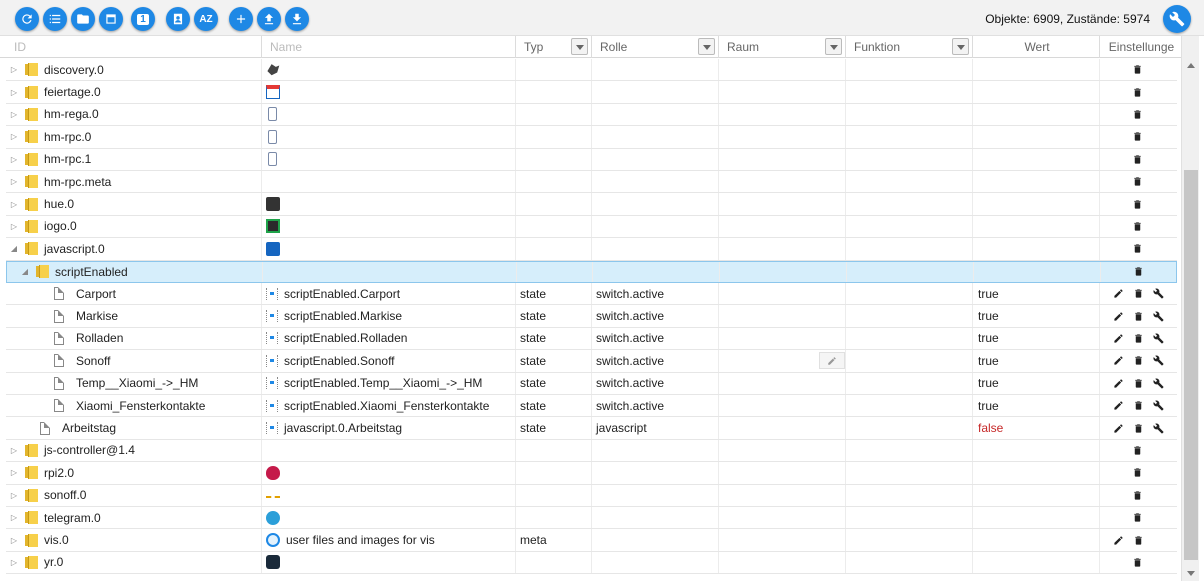 Image resolution: width=1204 pixels, height=581 pixels. Describe the element at coordinates (297, 19) in the screenshot. I see `download-button` at that location.